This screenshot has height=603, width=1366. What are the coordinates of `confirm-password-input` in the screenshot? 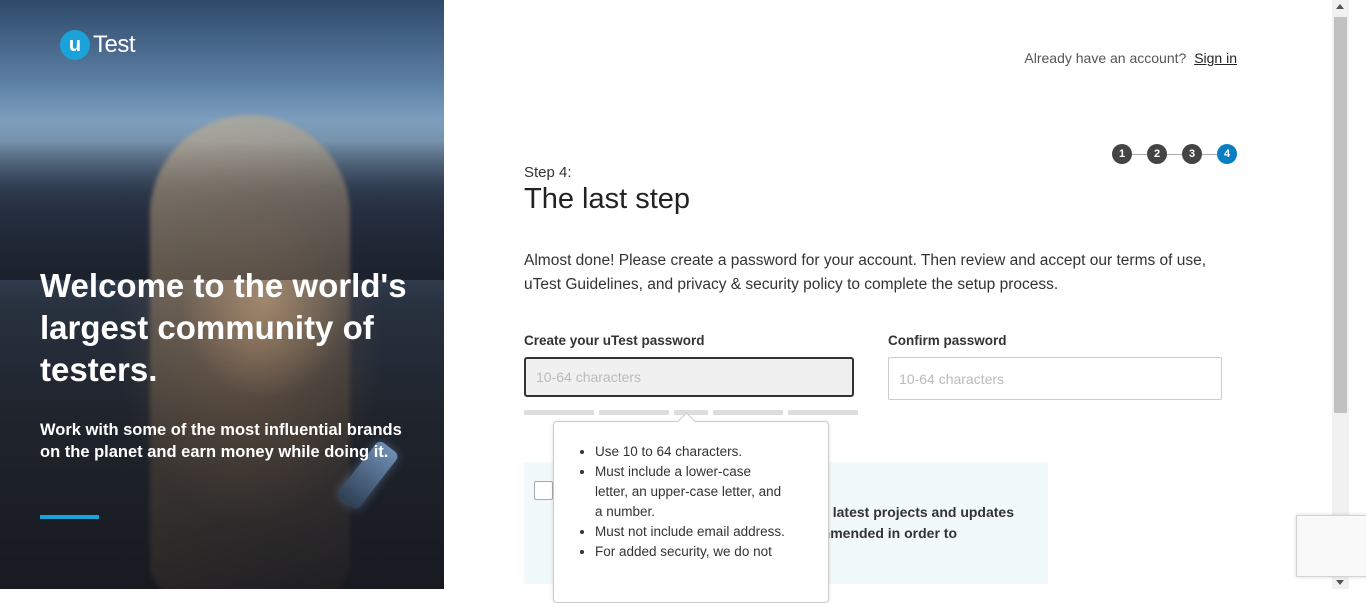 It's located at (1055, 378).